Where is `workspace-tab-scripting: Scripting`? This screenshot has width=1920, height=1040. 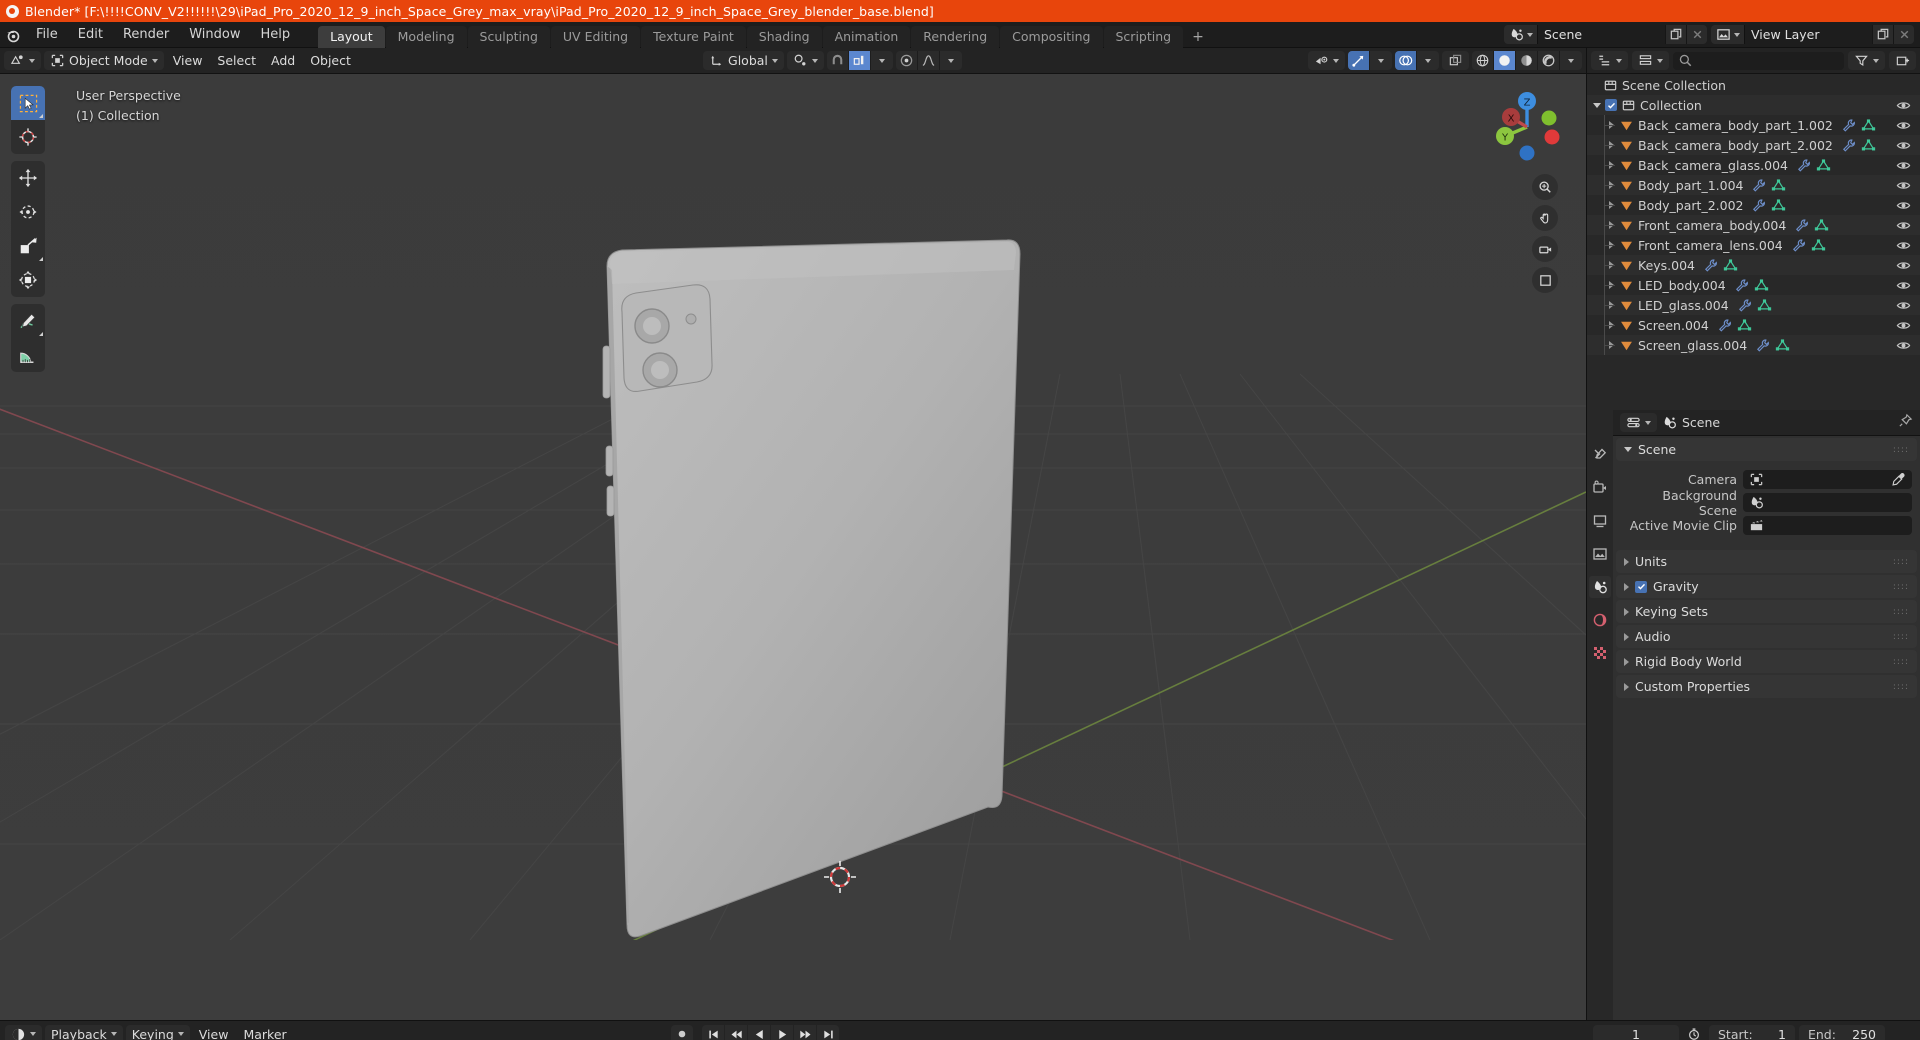 workspace-tab-scripting: Scripting is located at coordinates (1143, 36).